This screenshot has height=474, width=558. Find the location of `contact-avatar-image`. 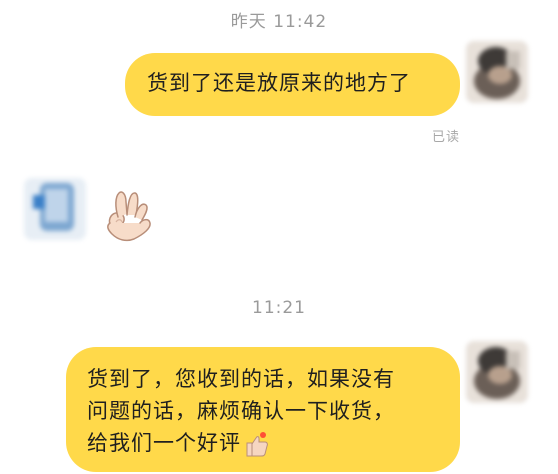

contact-avatar-image is located at coordinates (55, 209).